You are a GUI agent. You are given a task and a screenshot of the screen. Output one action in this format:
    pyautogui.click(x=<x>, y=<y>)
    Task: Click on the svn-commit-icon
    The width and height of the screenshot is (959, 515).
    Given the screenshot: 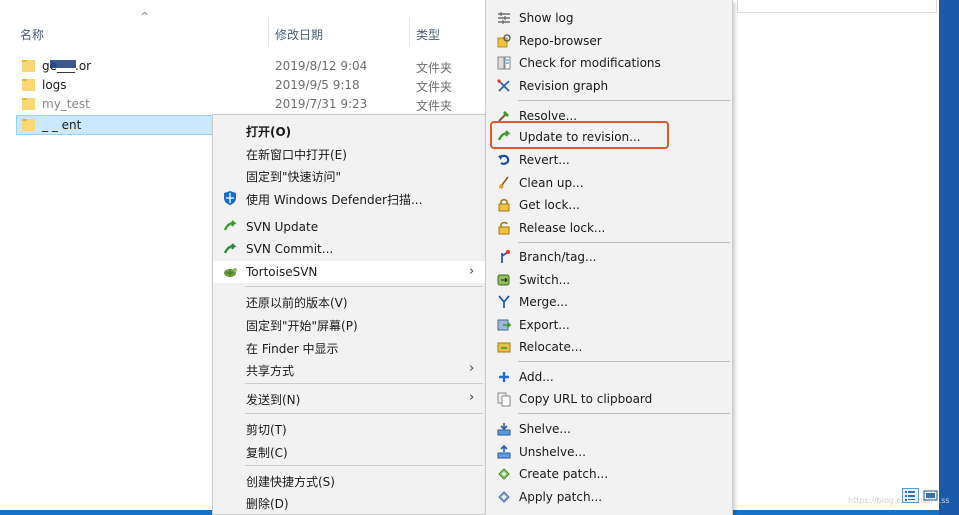 What is the action you would take?
    pyautogui.click(x=230, y=248)
    